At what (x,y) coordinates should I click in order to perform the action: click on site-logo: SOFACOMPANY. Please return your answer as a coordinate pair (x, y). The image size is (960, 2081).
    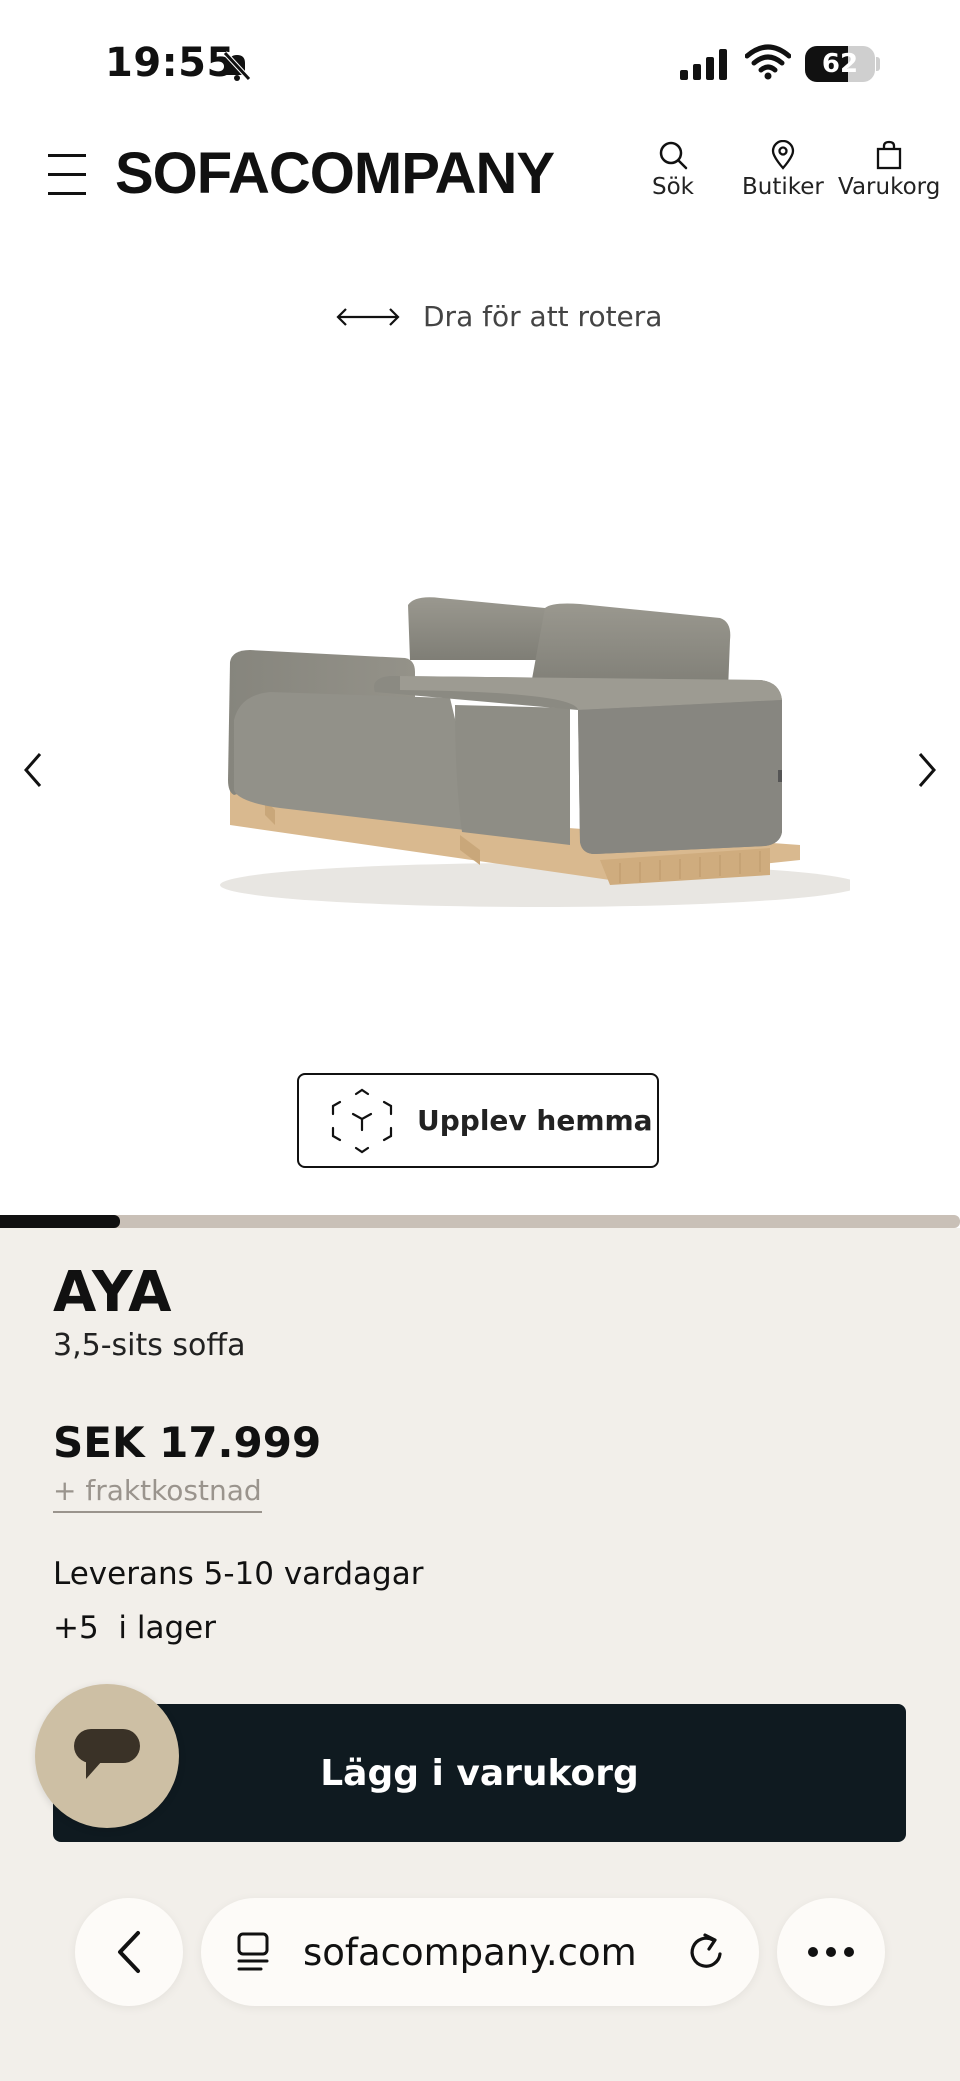
    Looking at the image, I should click on (335, 174).